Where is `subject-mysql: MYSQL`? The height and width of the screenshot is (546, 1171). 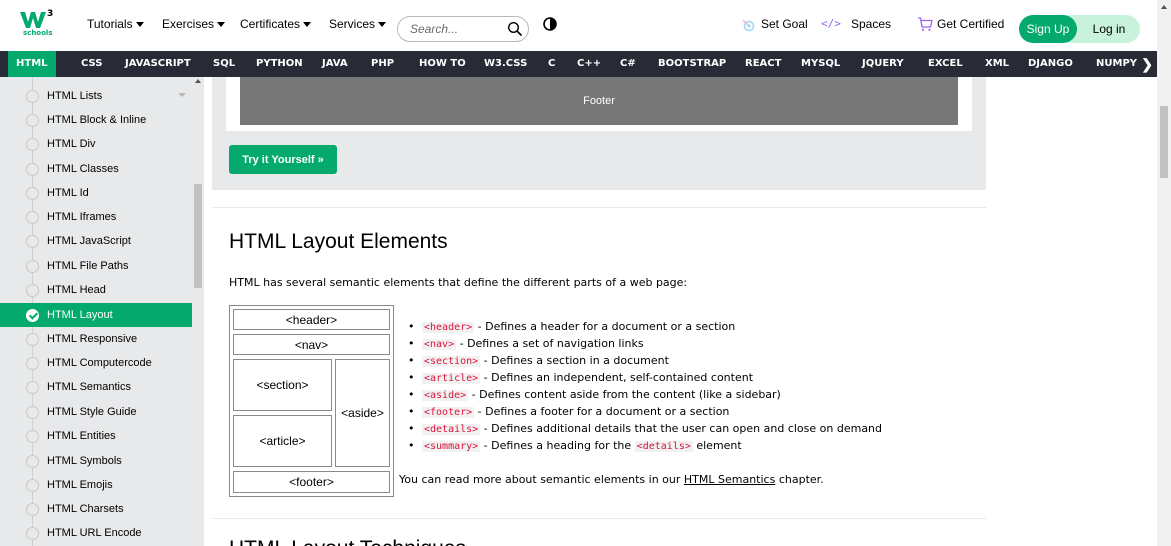
subject-mysql: MYSQL is located at coordinates (820, 64).